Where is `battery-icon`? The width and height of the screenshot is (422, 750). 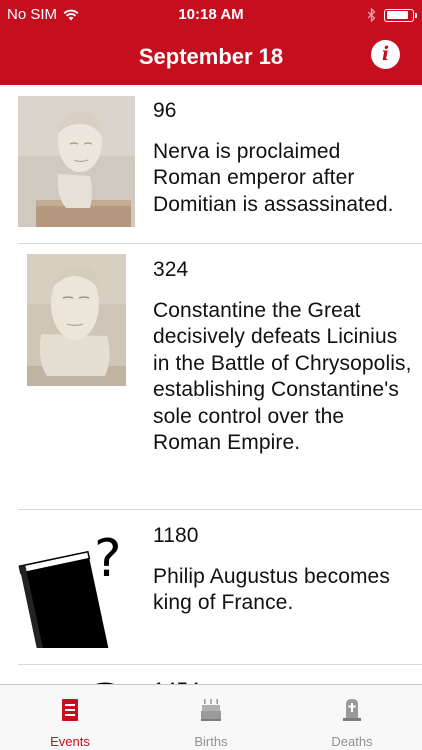
battery-icon is located at coordinates (400, 15).